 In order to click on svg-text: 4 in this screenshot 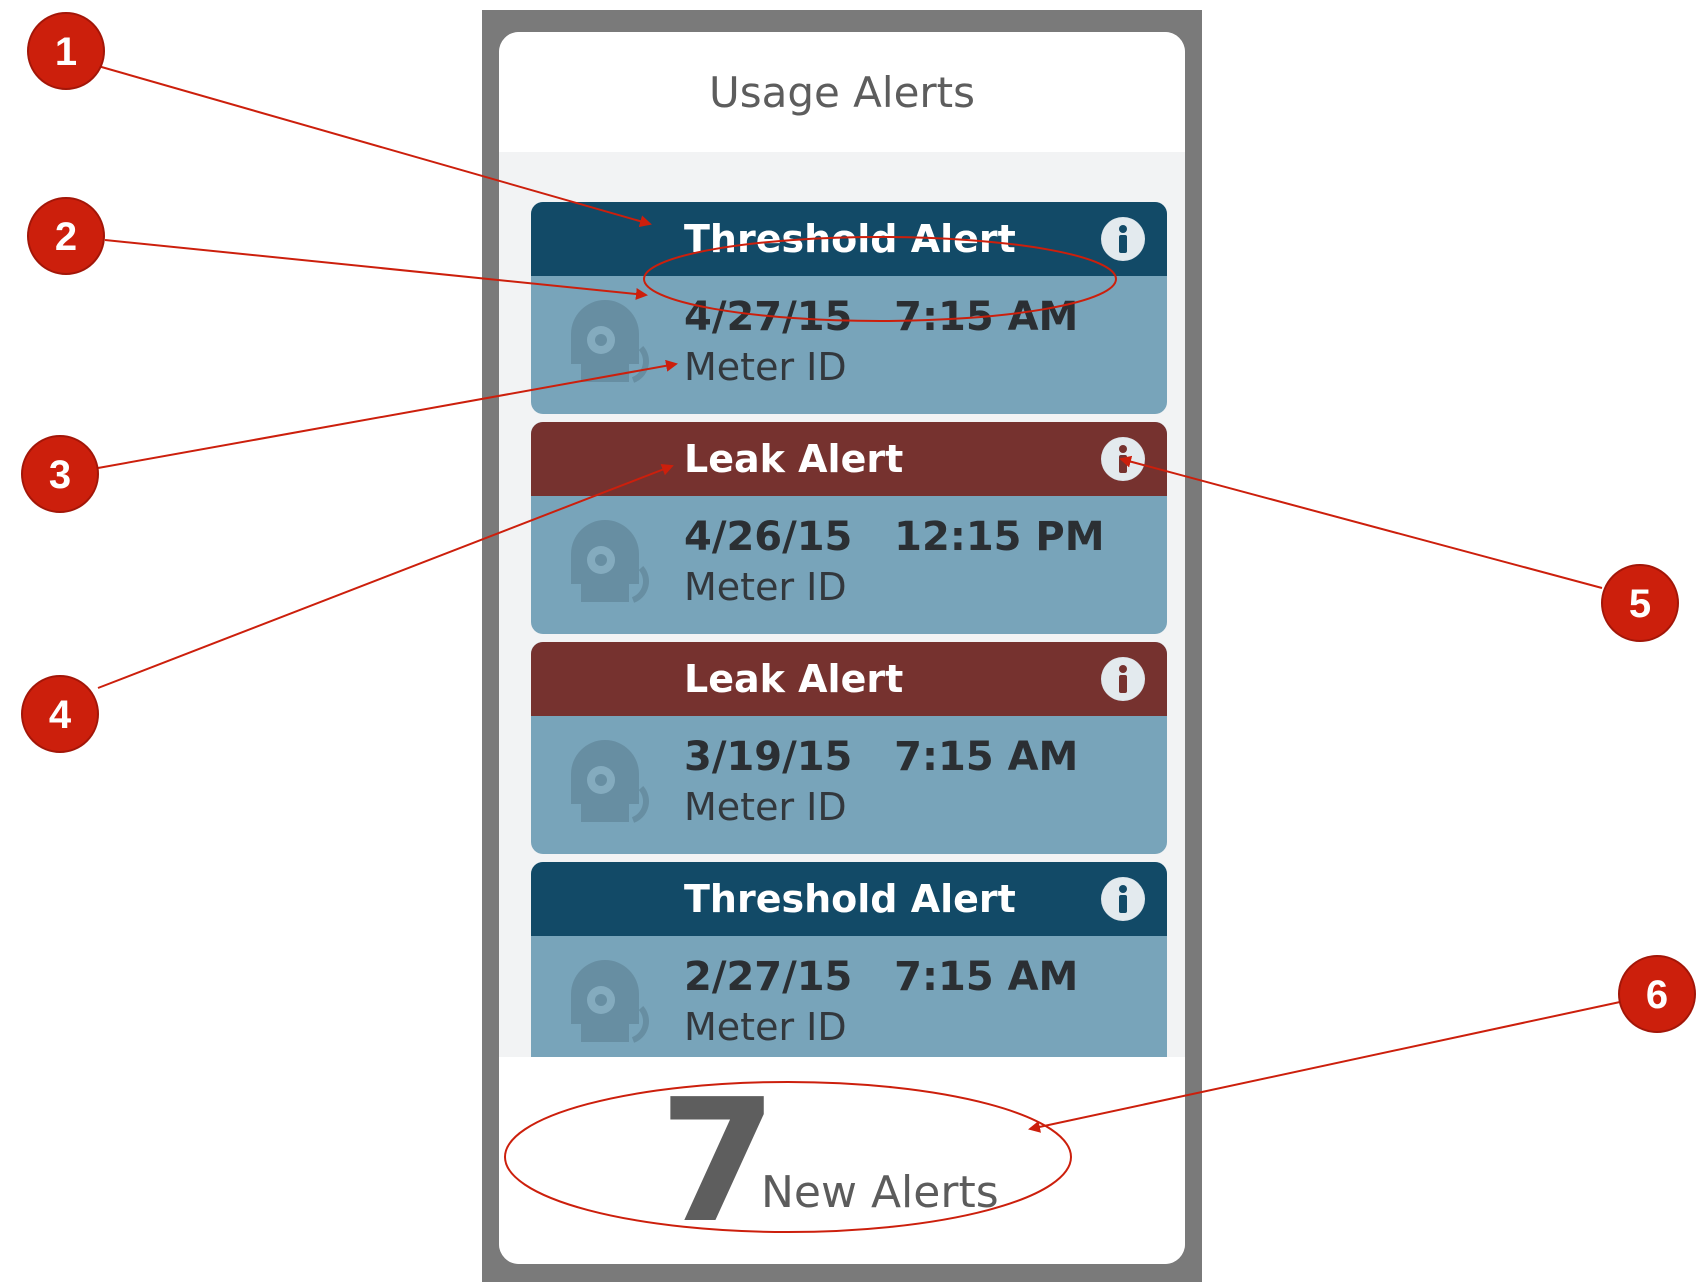, I will do `click(60, 715)`.